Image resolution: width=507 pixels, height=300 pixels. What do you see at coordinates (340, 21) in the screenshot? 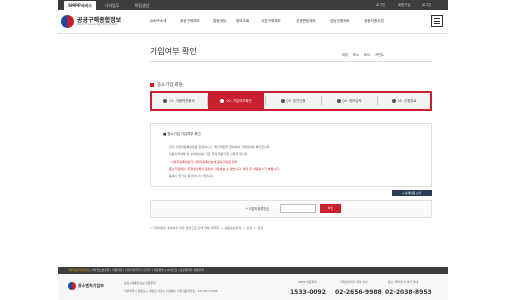
I see `gnb-item-certification: 성능인증제도` at bounding box center [340, 21].